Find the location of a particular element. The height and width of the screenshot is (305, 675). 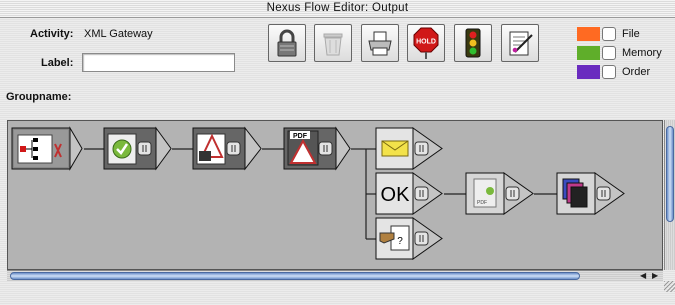

trash-button is located at coordinates (333, 43).